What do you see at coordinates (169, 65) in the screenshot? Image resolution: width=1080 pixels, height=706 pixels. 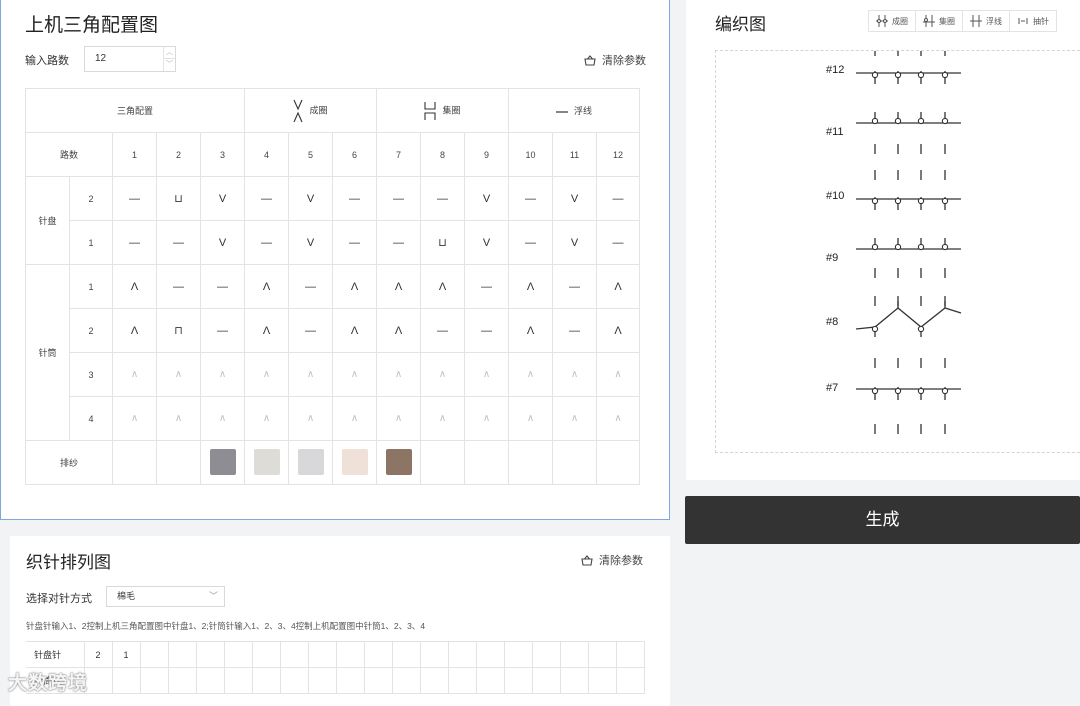 I see `stepper-down-icon: ﹀` at bounding box center [169, 65].